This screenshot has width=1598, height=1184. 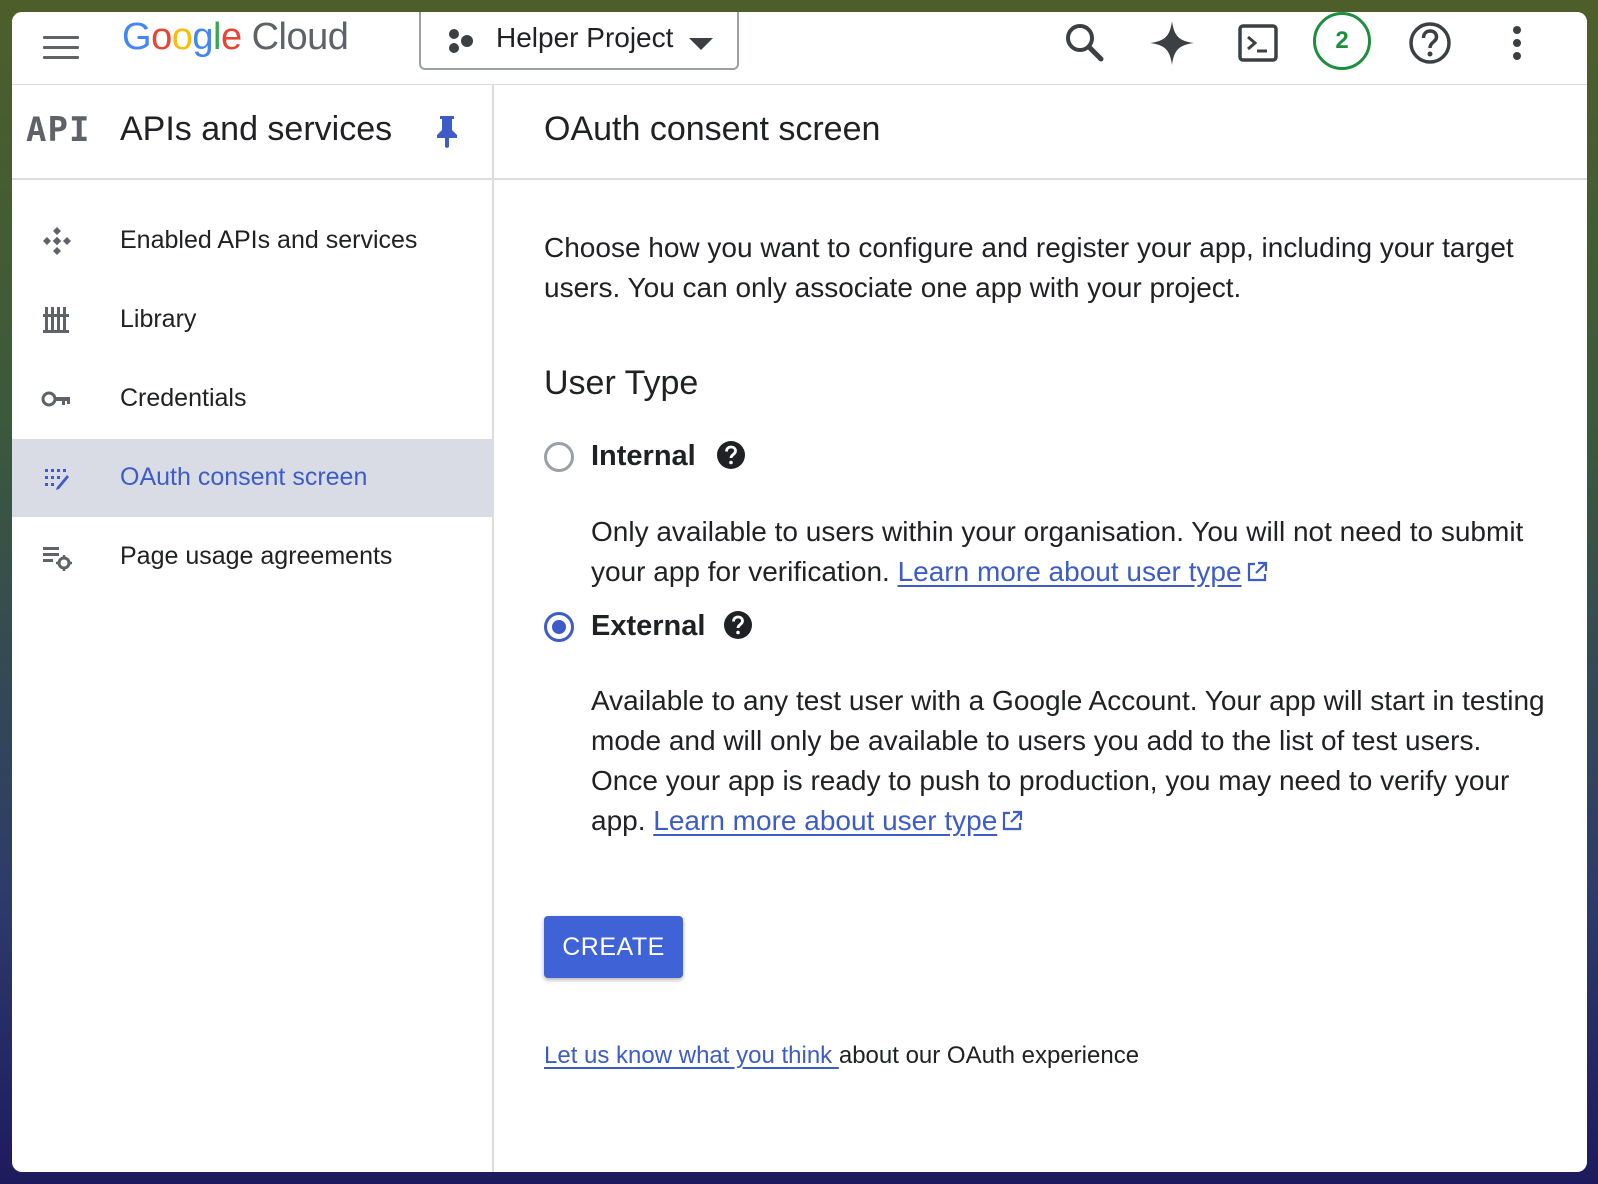 I want to click on hamburger-menu-icon, so click(x=61, y=47).